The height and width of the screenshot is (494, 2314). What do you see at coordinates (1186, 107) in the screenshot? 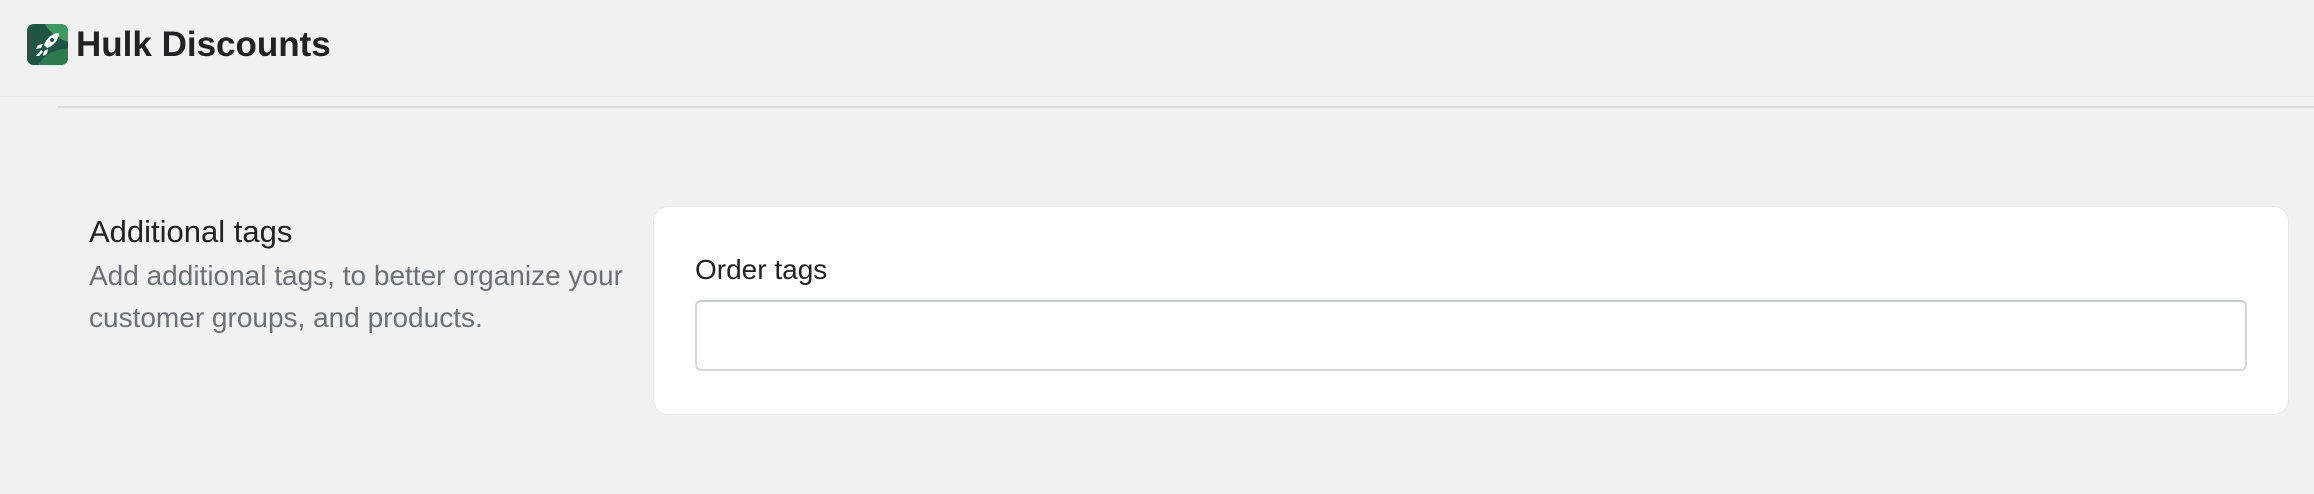
I see `header-divider` at bounding box center [1186, 107].